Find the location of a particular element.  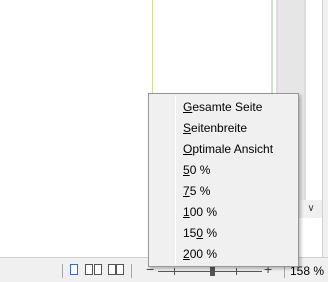

menu-item-optimal-view: Optimale Ansicht is located at coordinates (239, 149).